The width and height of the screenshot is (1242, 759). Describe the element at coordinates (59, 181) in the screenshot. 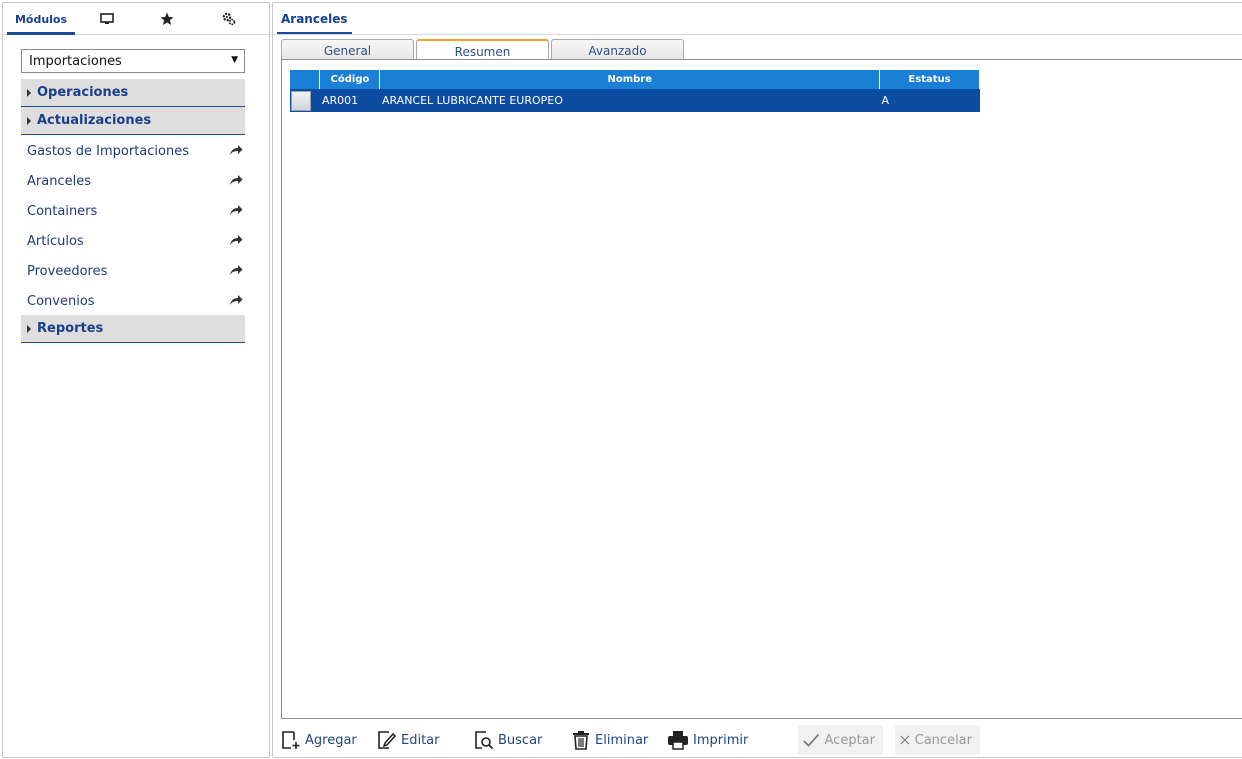

I see `menu-item-label: Aranceles` at that location.